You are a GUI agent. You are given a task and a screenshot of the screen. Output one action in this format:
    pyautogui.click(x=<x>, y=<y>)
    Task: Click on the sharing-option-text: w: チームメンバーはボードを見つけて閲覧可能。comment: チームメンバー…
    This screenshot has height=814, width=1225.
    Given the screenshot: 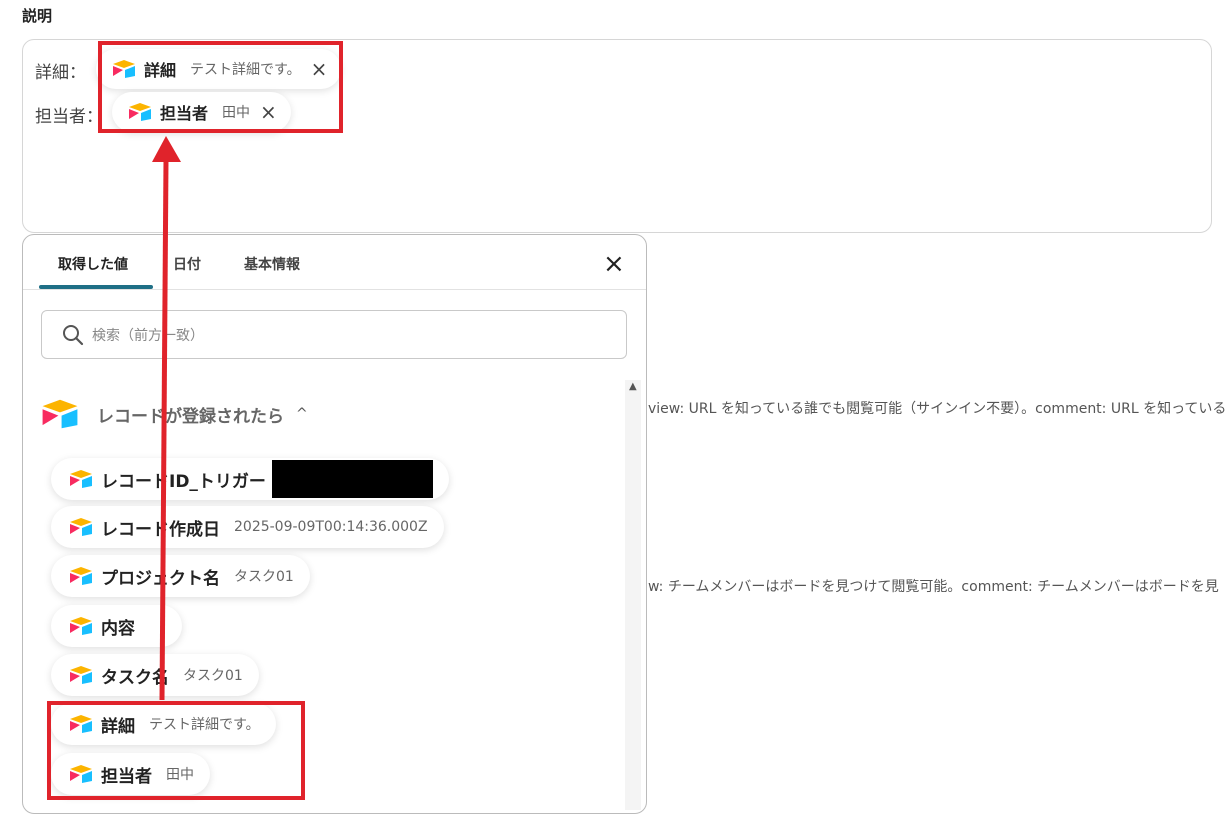 What is the action you would take?
    pyautogui.click(x=933, y=587)
    